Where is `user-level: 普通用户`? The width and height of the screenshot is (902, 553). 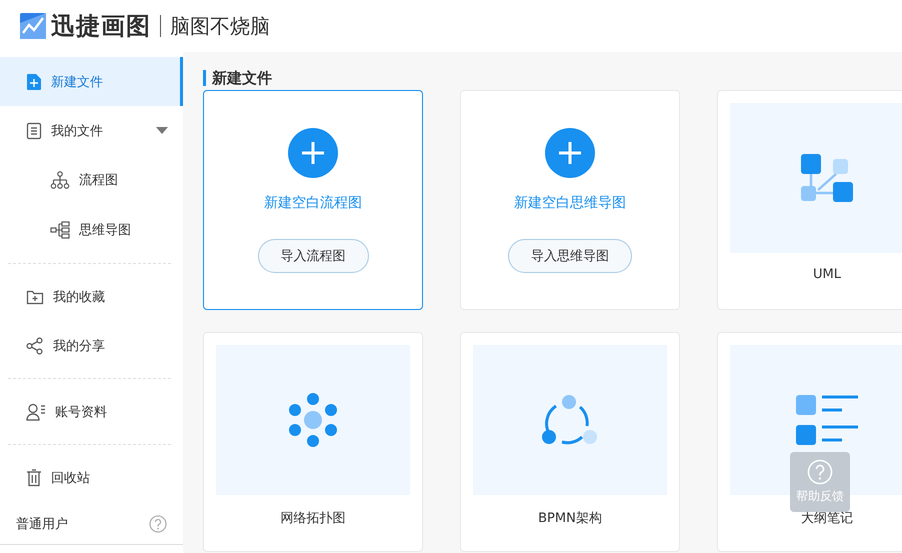
user-level: 普通用户 is located at coordinates (42, 524).